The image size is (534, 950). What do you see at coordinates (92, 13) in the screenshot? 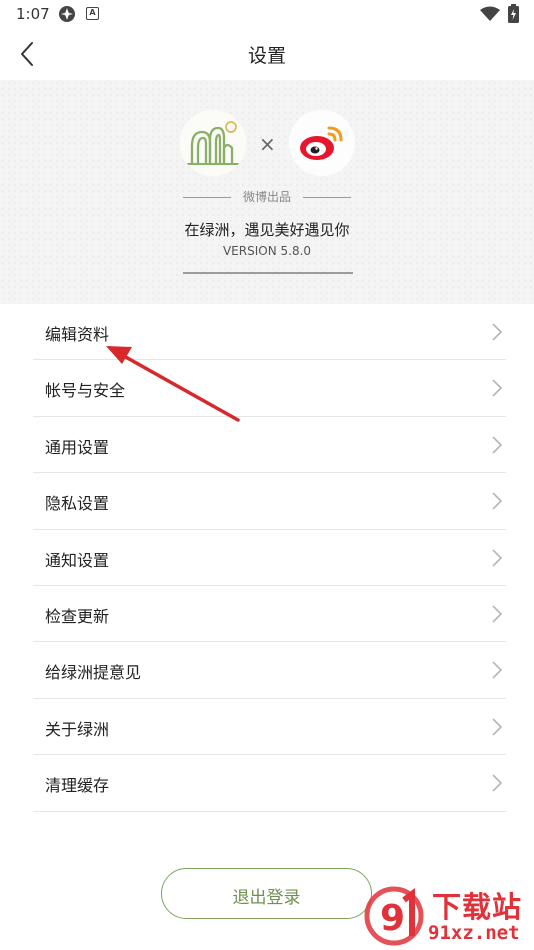
I see `notification-icon: A` at bounding box center [92, 13].